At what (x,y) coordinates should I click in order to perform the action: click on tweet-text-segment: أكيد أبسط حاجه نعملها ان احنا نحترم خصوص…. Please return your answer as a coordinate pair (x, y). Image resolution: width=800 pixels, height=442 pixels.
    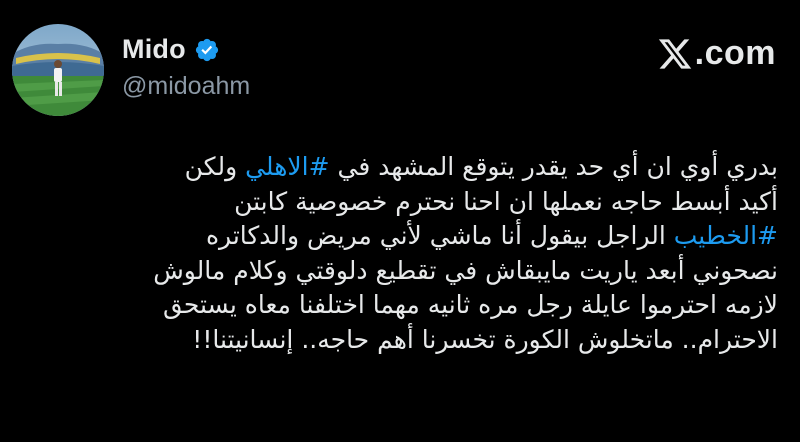
    Looking at the image, I should click on (506, 201).